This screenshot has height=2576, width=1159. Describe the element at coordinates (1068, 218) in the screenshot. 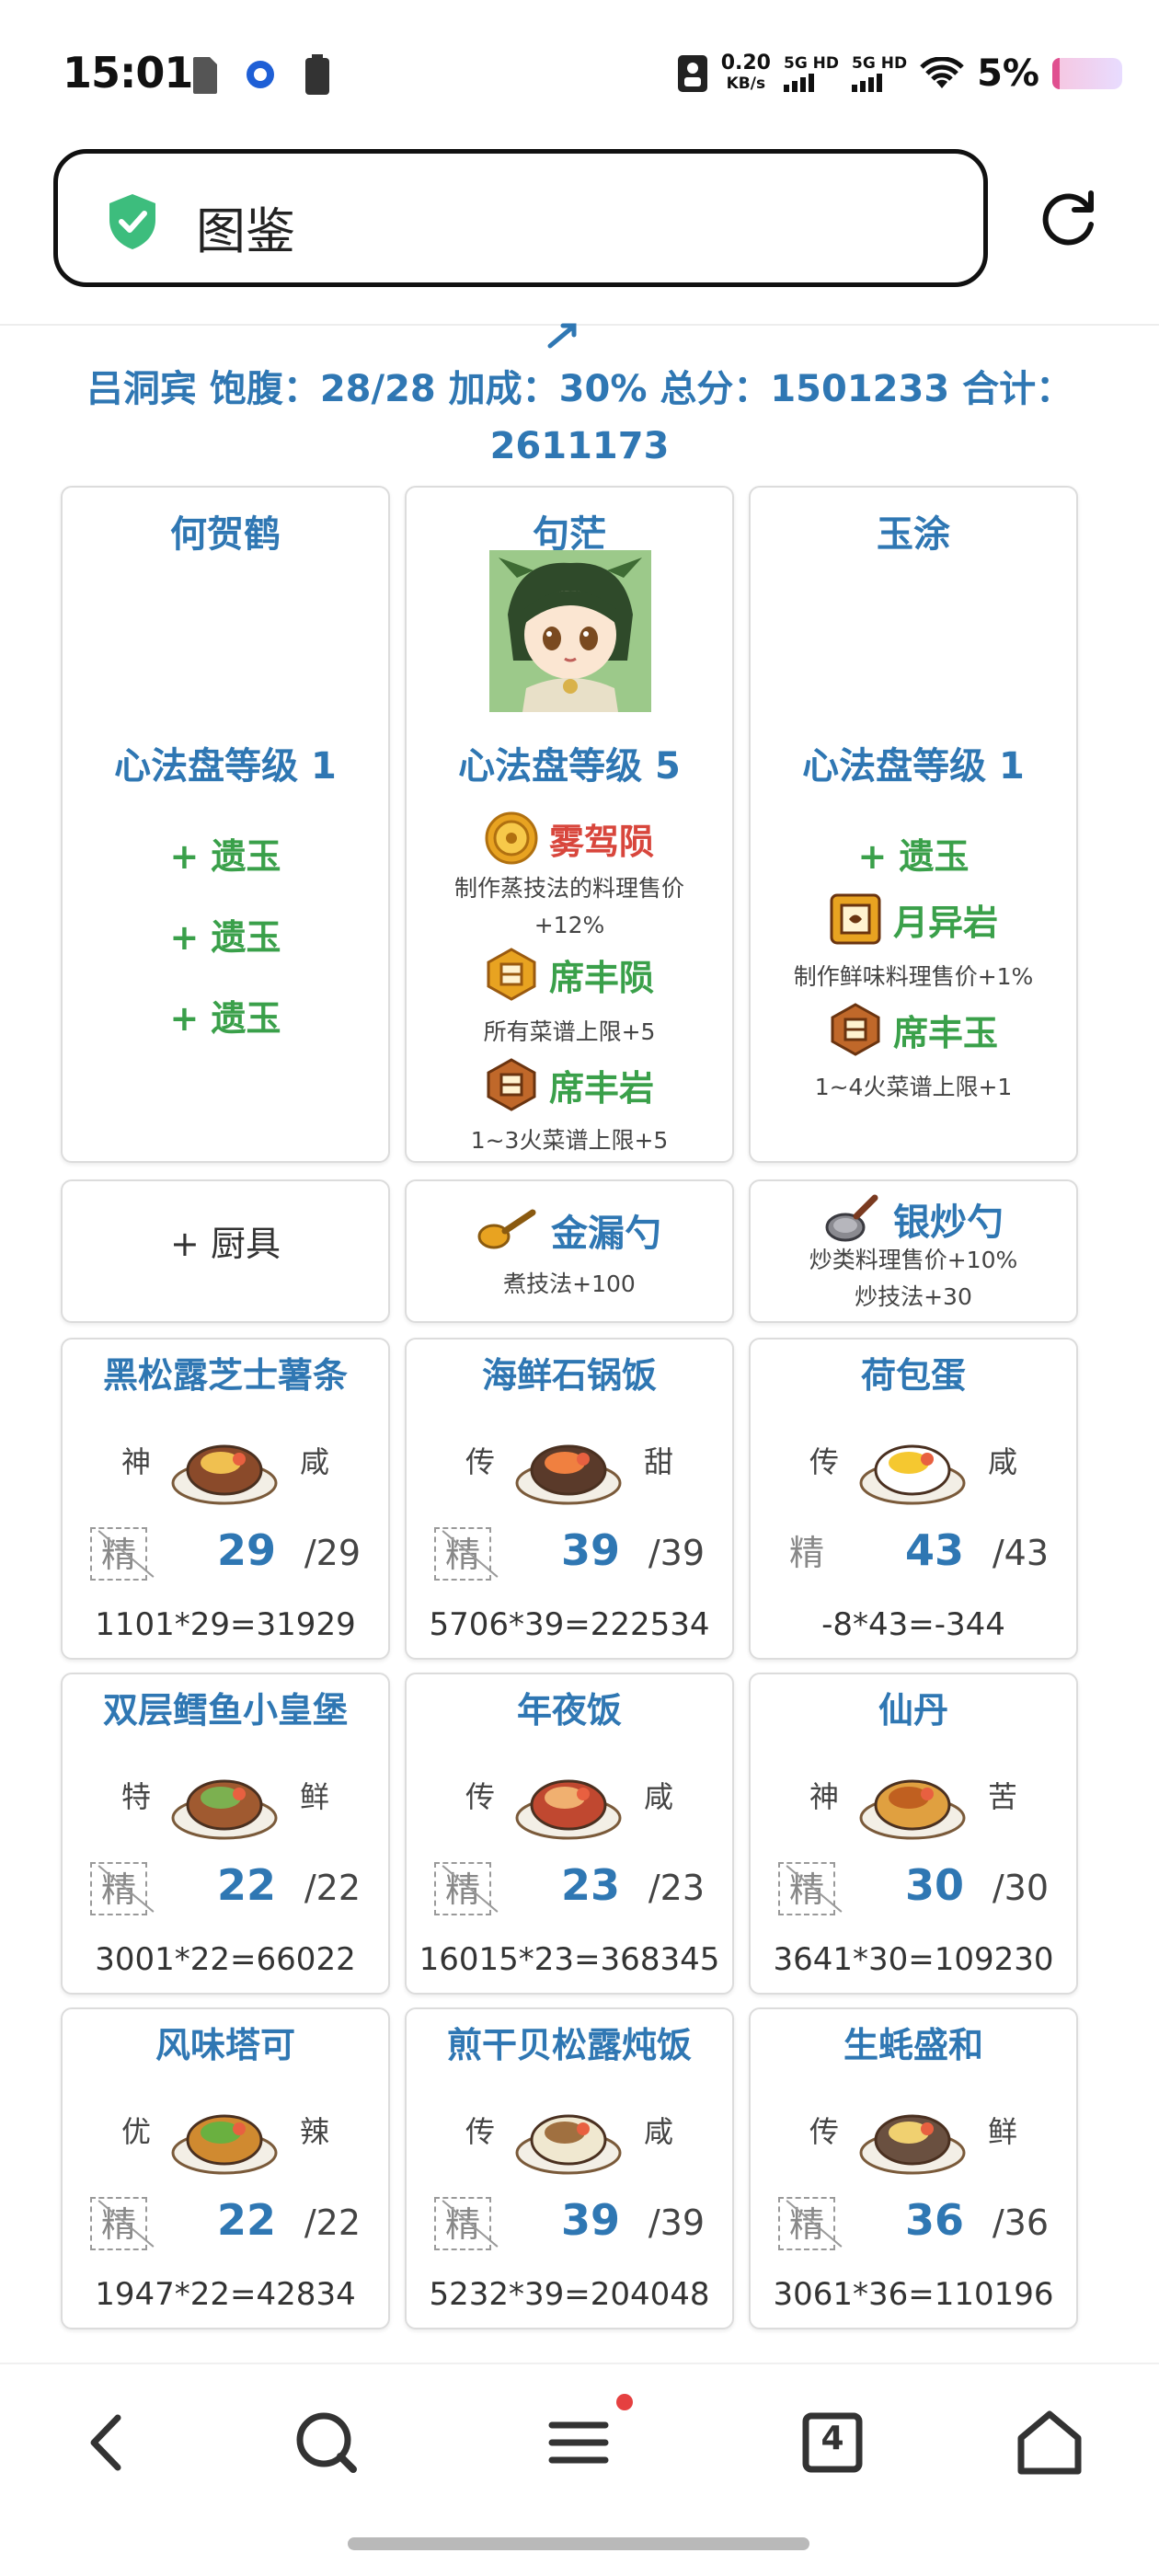

I see `reload-icon` at that location.